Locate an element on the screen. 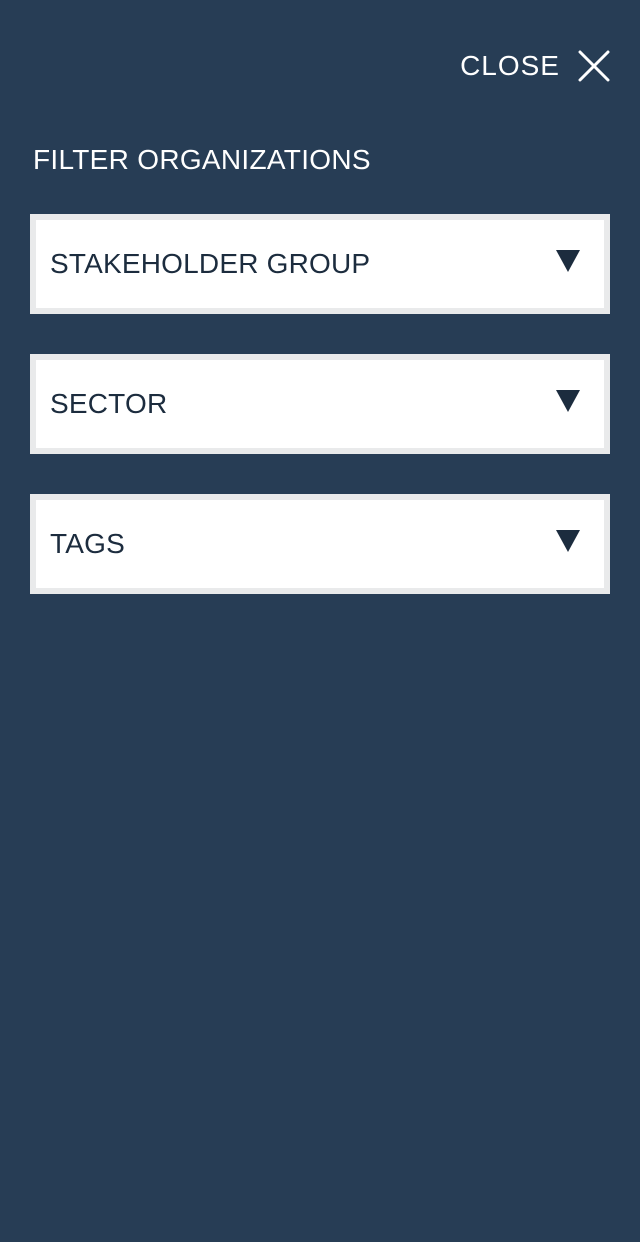  close-label: CLOSE is located at coordinates (510, 65).